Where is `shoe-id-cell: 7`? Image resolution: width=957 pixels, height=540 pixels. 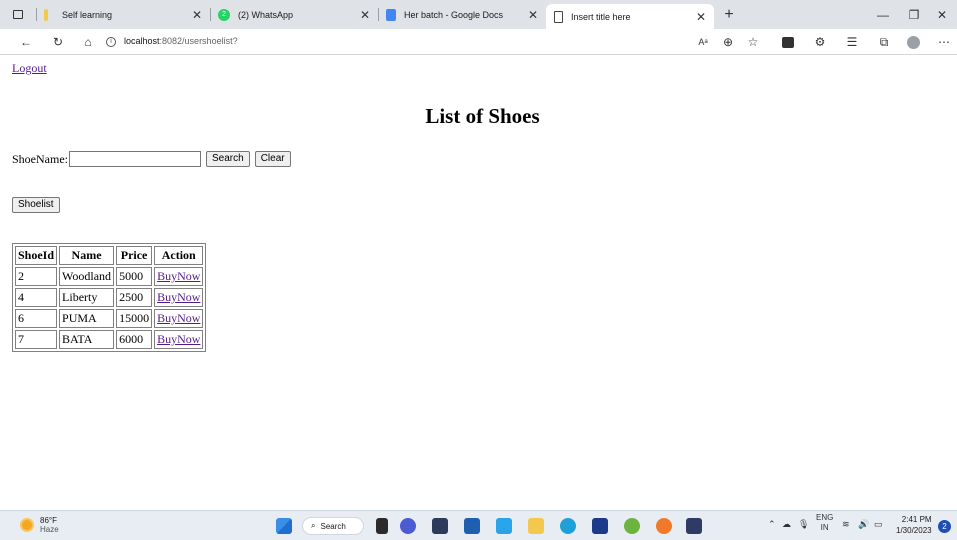 shoe-id-cell: 7 is located at coordinates (36, 339).